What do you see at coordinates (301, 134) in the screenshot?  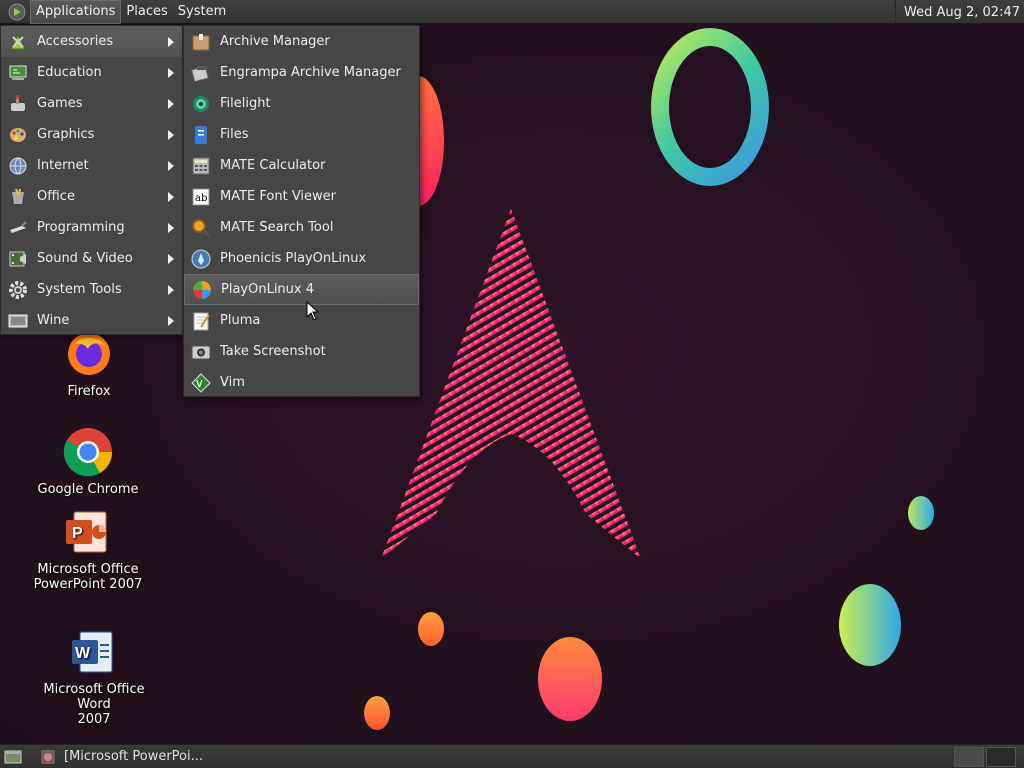 I see `submenu-item-files: Files` at bounding box center [301, 134].